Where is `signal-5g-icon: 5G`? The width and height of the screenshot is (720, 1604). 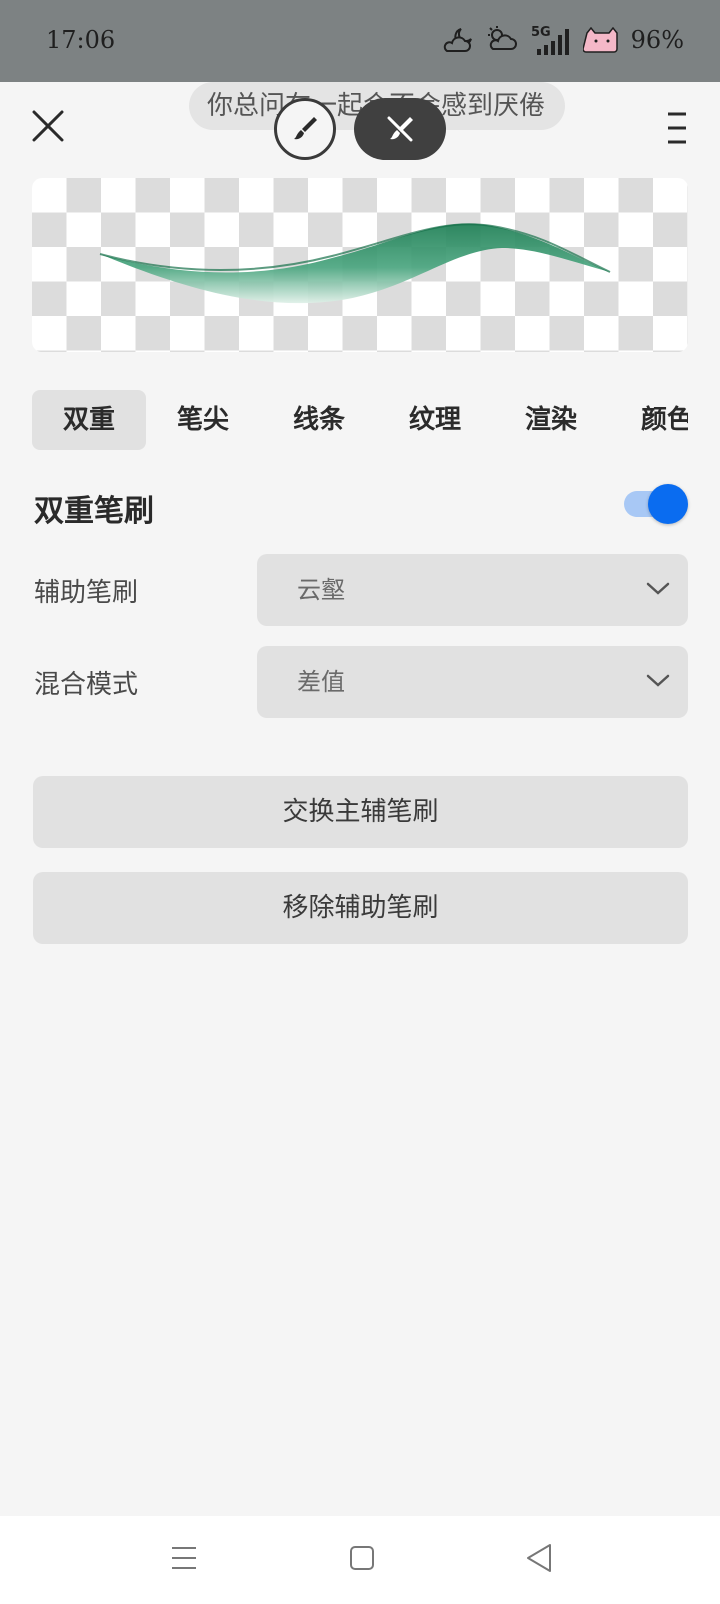
signal-5g-icon: 5G is located at coordinates (550, 40).